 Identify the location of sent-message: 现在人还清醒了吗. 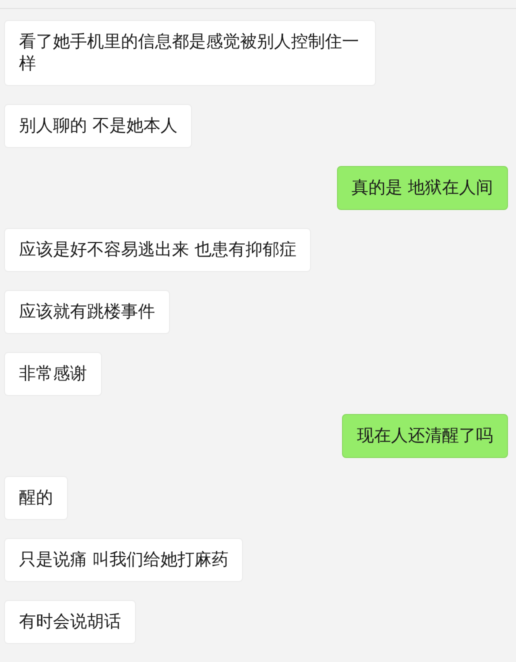
(425, 436).